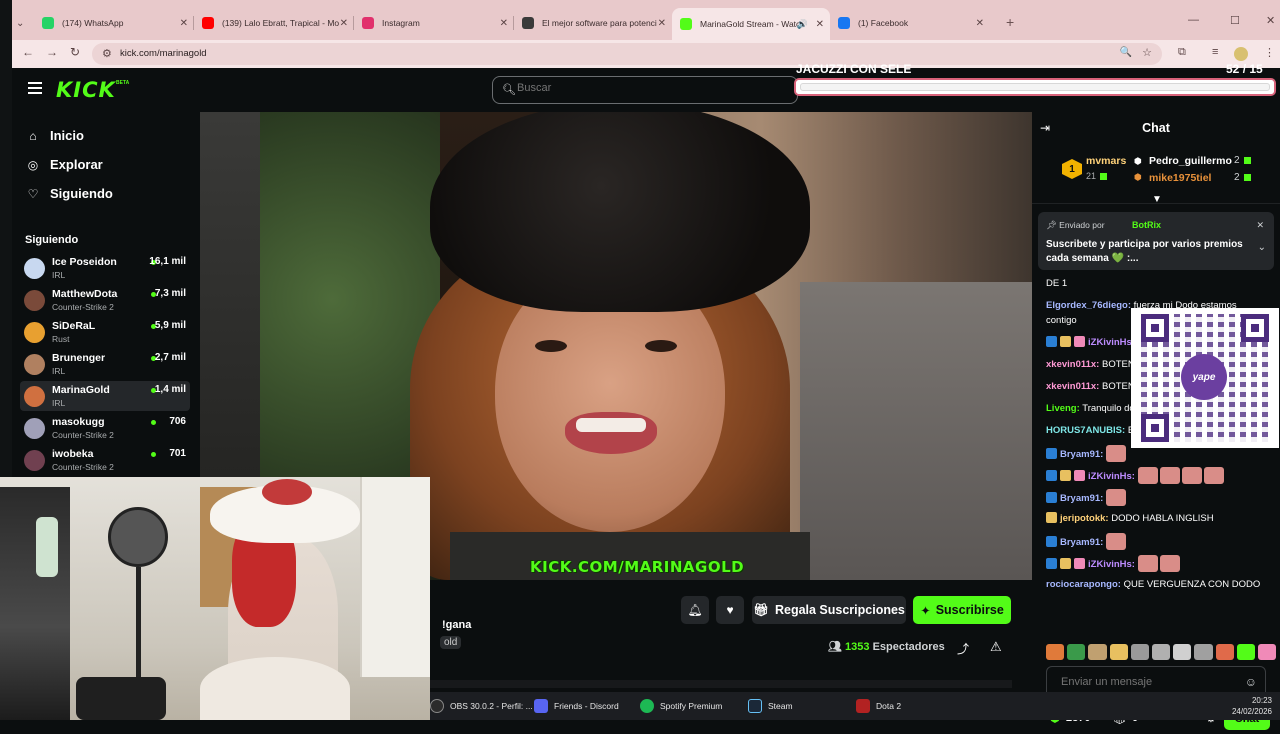 The image size is (1280, 734). Describe the element at coordinates (1010, 22) in the screenshot. I see `new-tab-icon: +` at that location.